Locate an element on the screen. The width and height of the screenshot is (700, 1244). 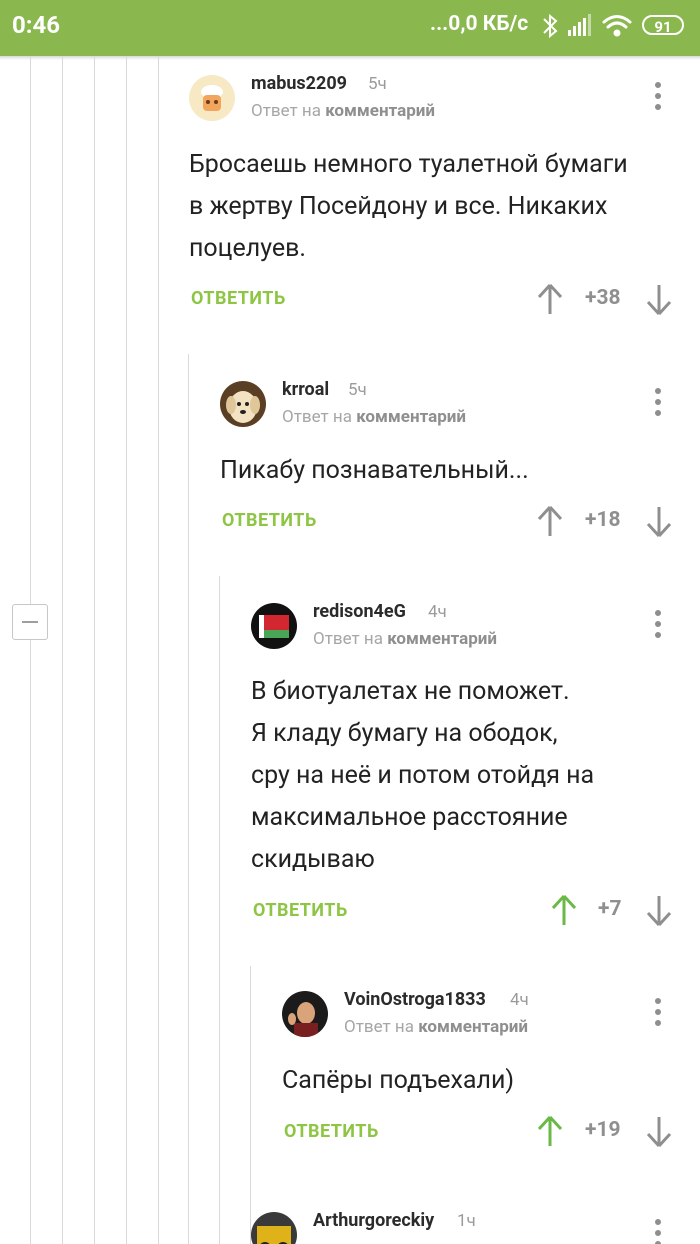
minus-icon is located at coordinates (30, 622).